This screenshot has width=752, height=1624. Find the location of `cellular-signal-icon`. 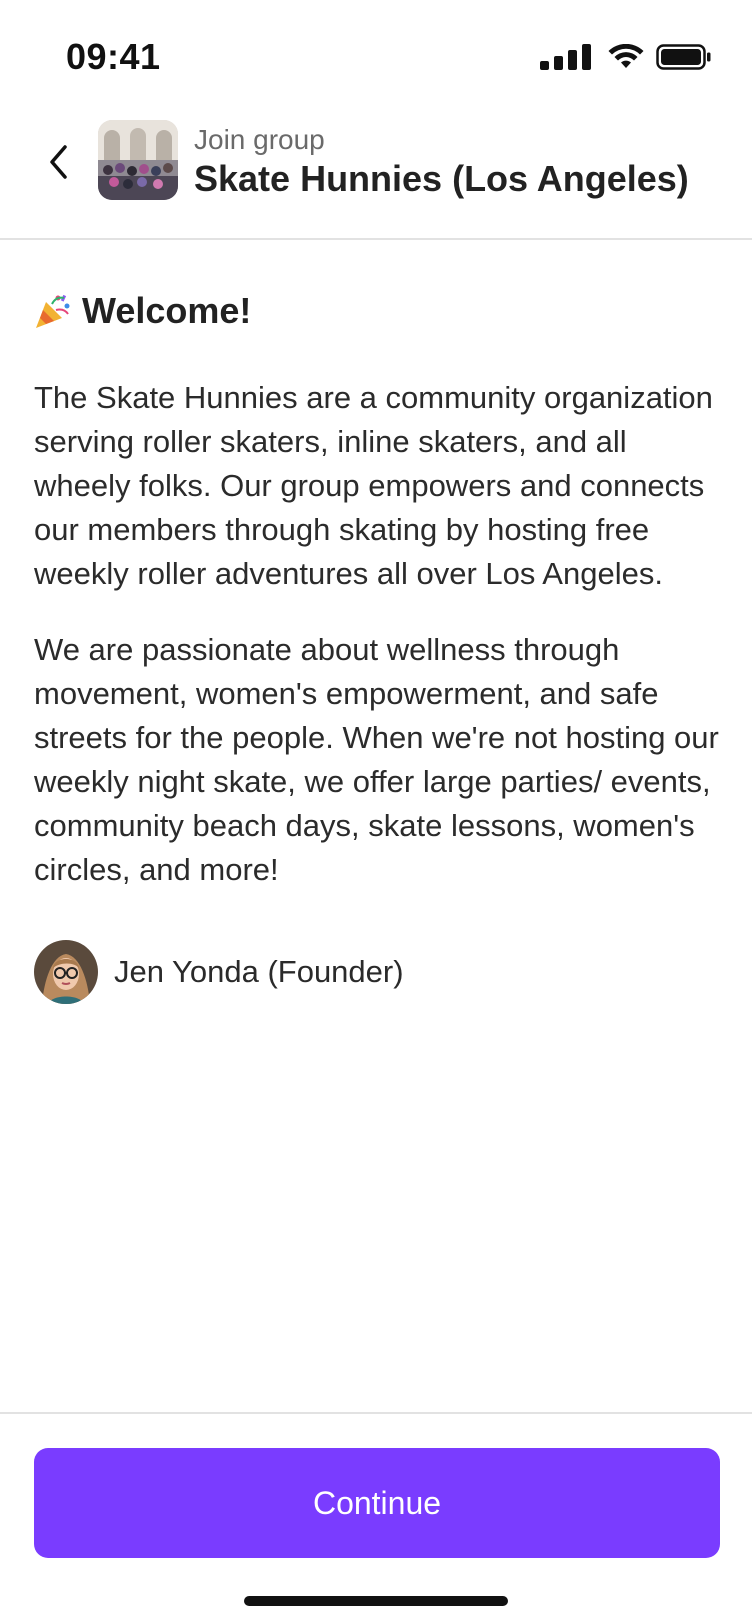

cellular-signal-icon is located at coordinates (565, 57).